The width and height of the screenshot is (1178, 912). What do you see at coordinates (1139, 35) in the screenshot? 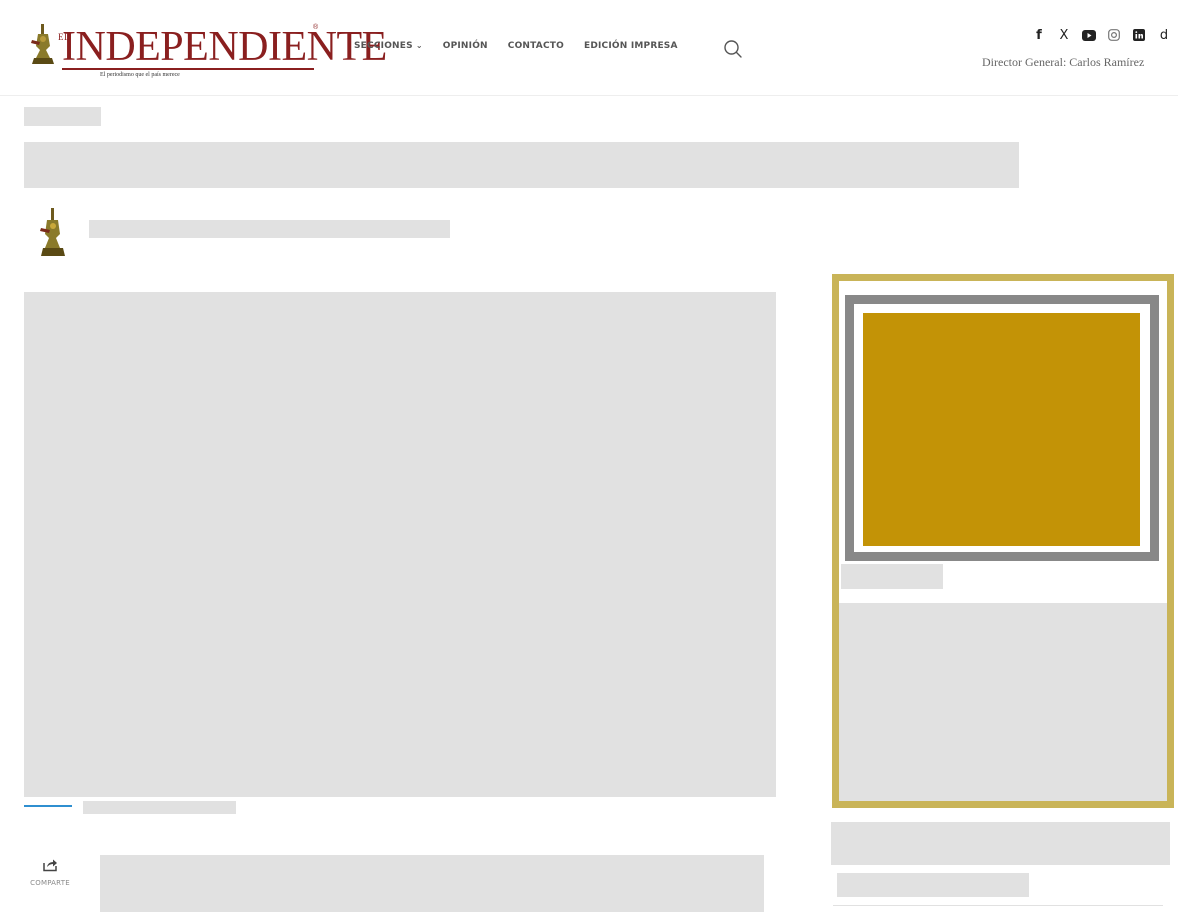
I see `linkedin-icon` at bounding box center [1139, 35].